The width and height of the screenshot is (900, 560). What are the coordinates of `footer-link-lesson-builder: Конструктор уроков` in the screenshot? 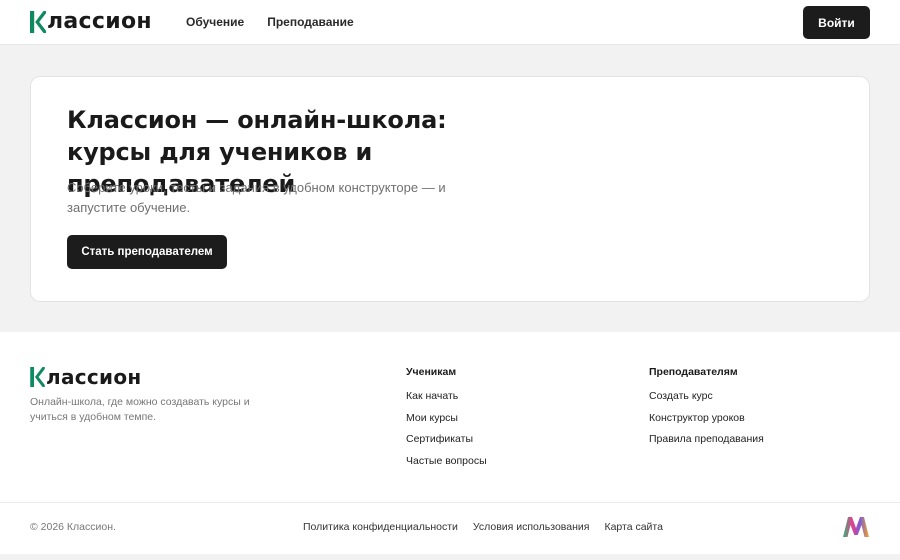 It's located at (706, 418).